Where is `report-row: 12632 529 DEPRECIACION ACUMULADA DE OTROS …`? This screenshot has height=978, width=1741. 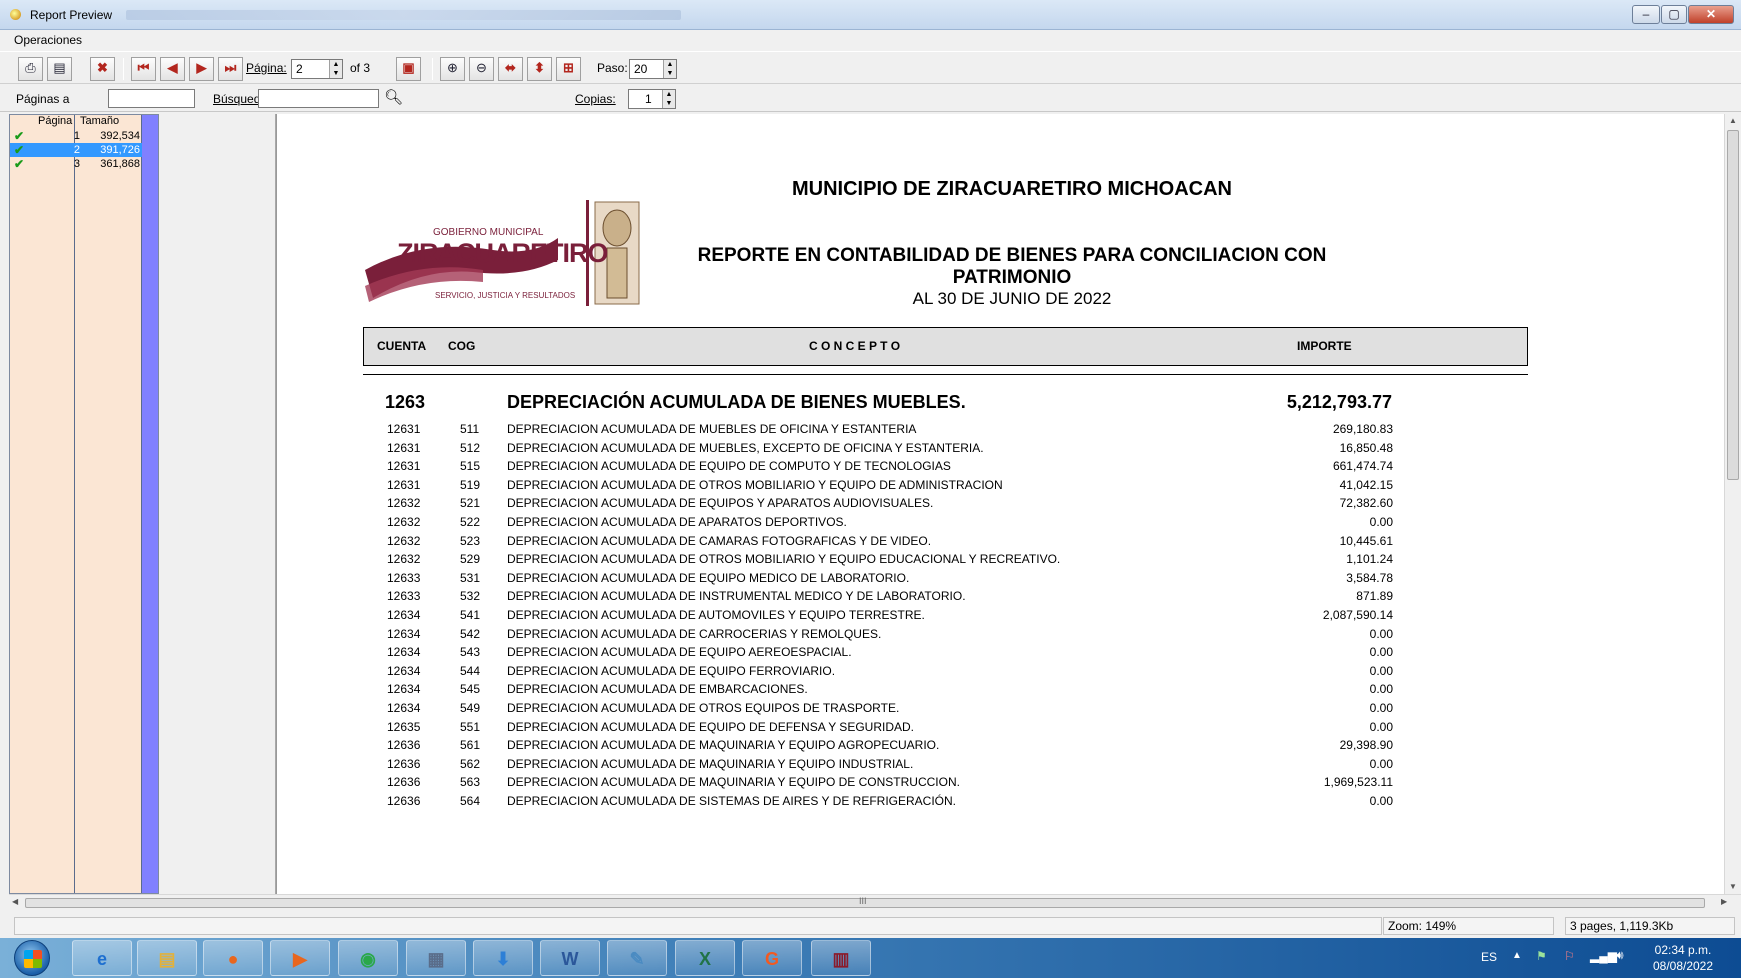 report-row: 12632 529 DEPRECIACION ACUMULADA DE OTROS … is located at coordinates (1000, 562).